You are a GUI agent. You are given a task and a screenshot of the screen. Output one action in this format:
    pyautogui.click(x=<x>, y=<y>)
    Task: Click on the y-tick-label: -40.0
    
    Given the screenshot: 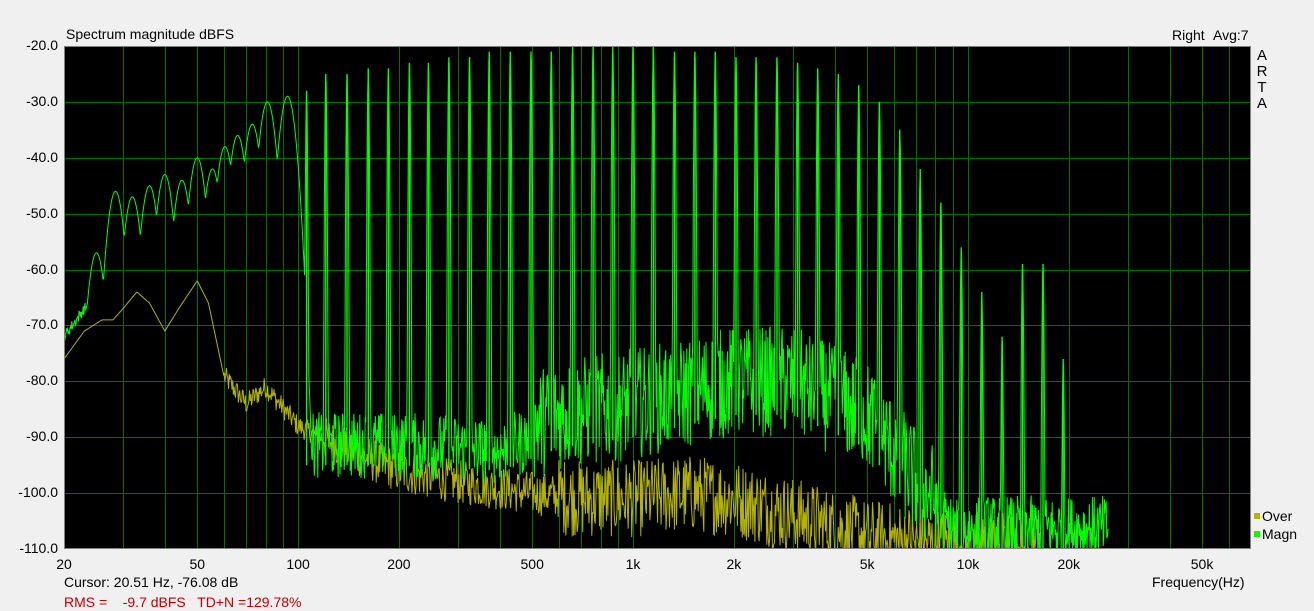 What is the action you would take?
    pyautogui.click(x=42, y=156)
    